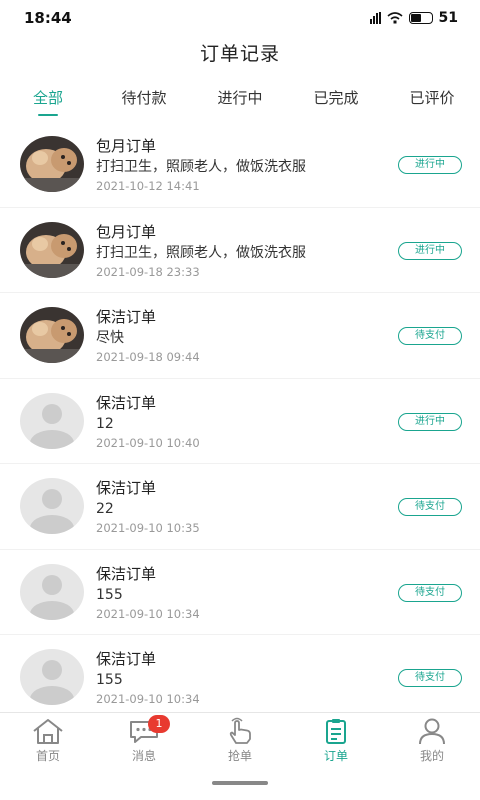 This screenshot has height=800, width=480. What do you see at coordinates (448, 18) in the screenshot?
I see `battery-level: 51` at bounding box center [448, 18].